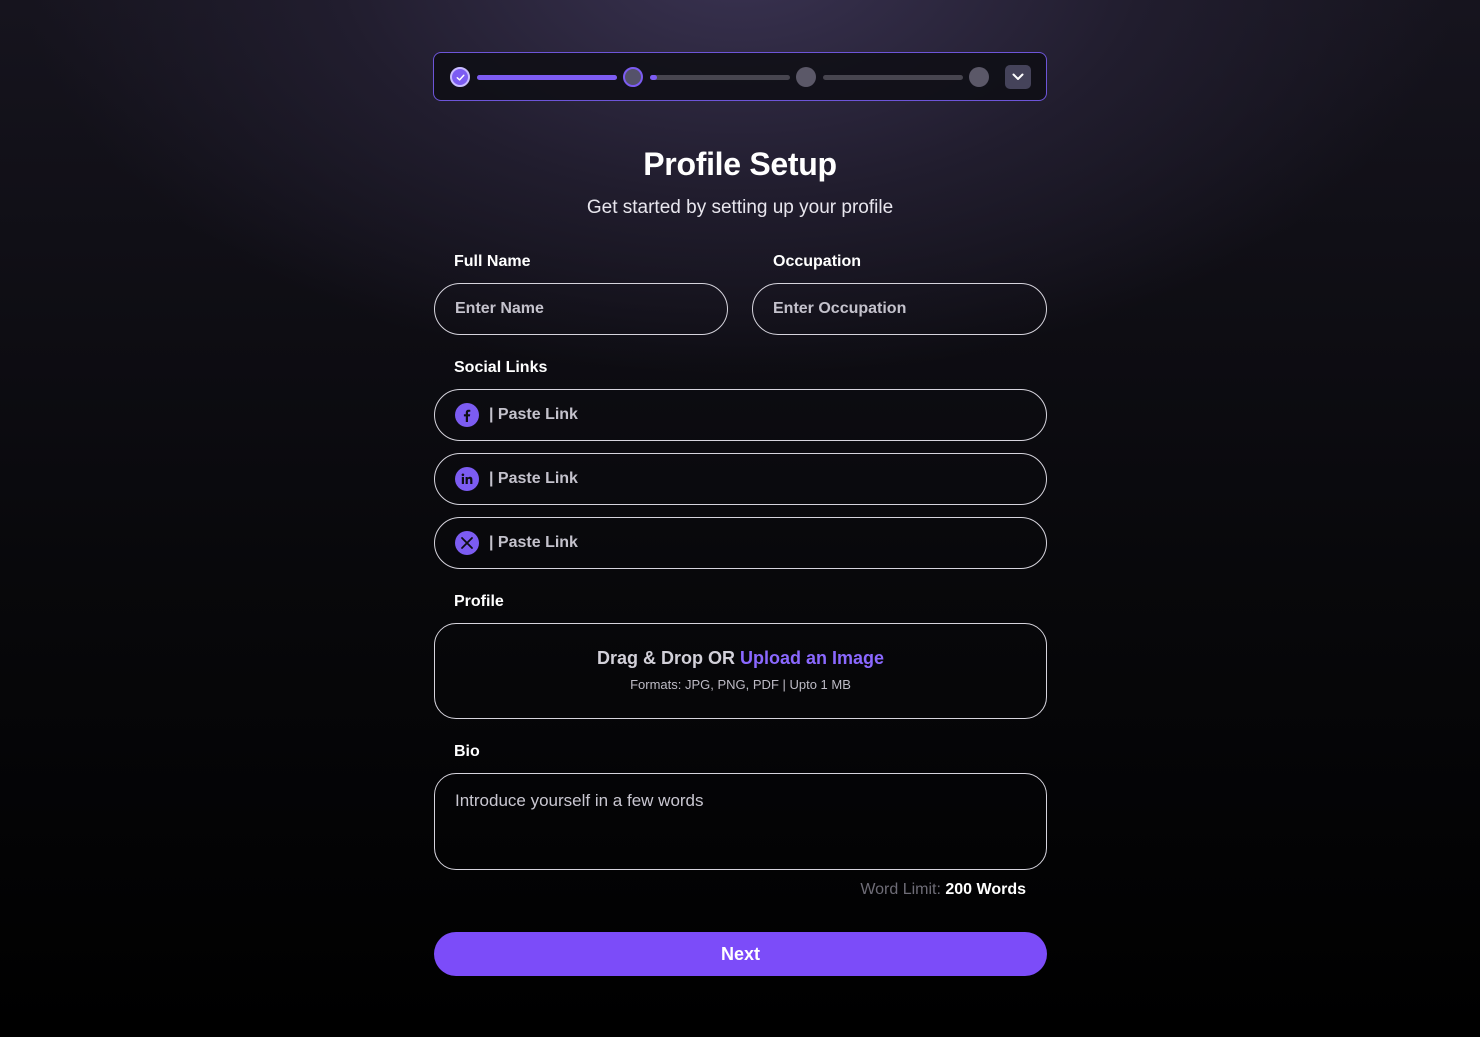 This screenshot has height=1037, width=1480. I want to click on step-1-complete-indicator, so click(460, 77).